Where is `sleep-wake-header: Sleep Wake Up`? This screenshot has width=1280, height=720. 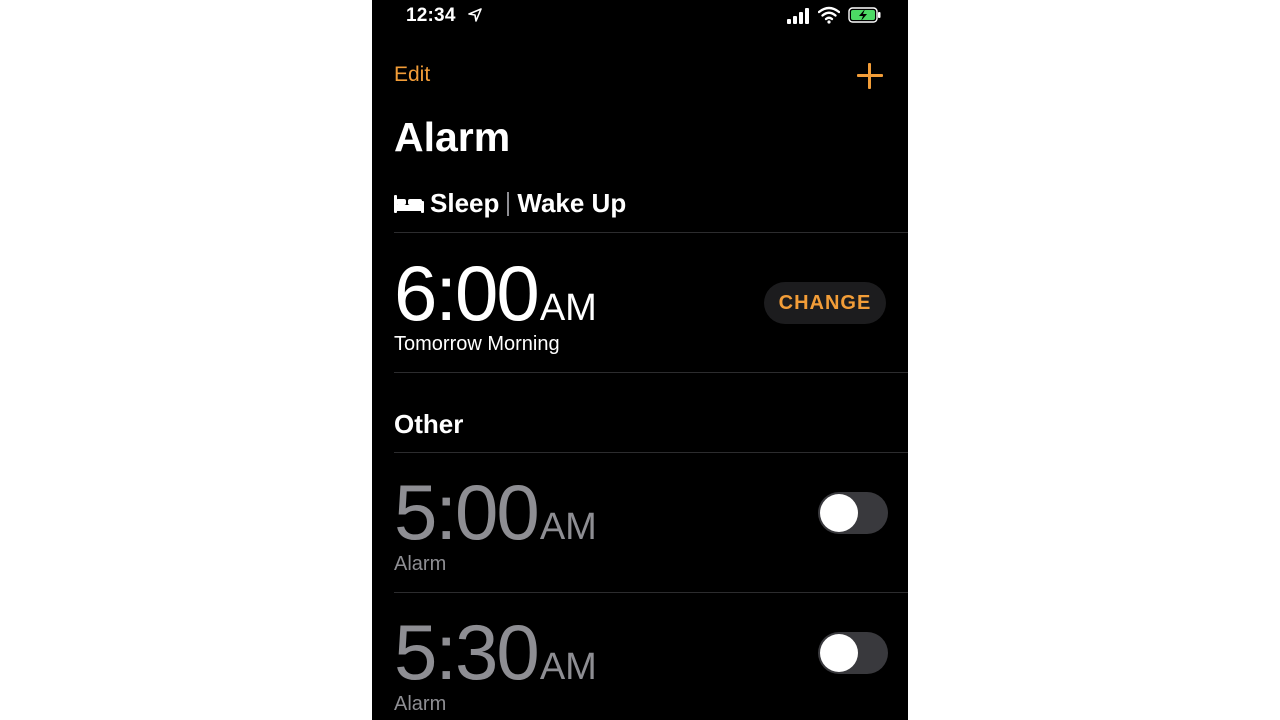 sleep-wake-header: Sleep Wake Up is located at coordinates (510, 203).